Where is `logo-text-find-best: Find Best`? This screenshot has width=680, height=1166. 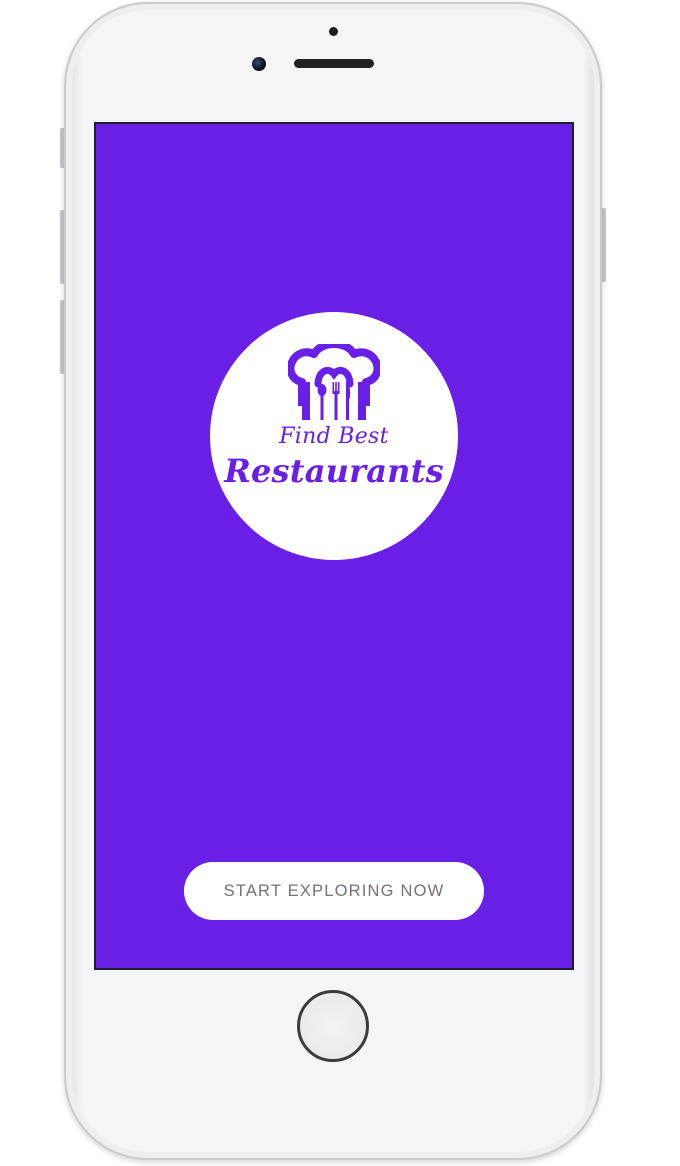 logo-text-find-best: Find Best is located at coordinates (334, 436).